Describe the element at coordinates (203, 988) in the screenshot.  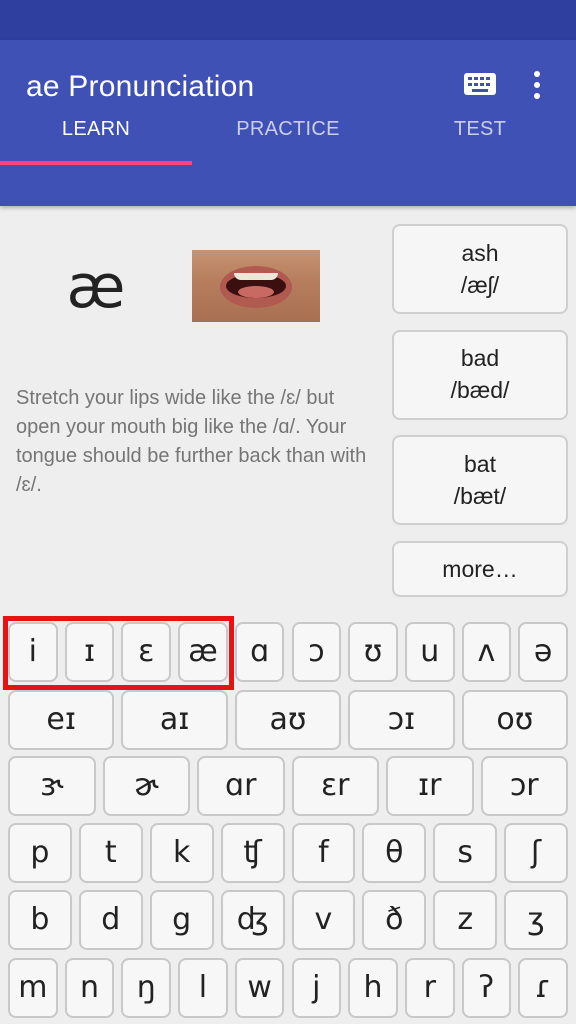
I see `ipa-key: l` at that location.